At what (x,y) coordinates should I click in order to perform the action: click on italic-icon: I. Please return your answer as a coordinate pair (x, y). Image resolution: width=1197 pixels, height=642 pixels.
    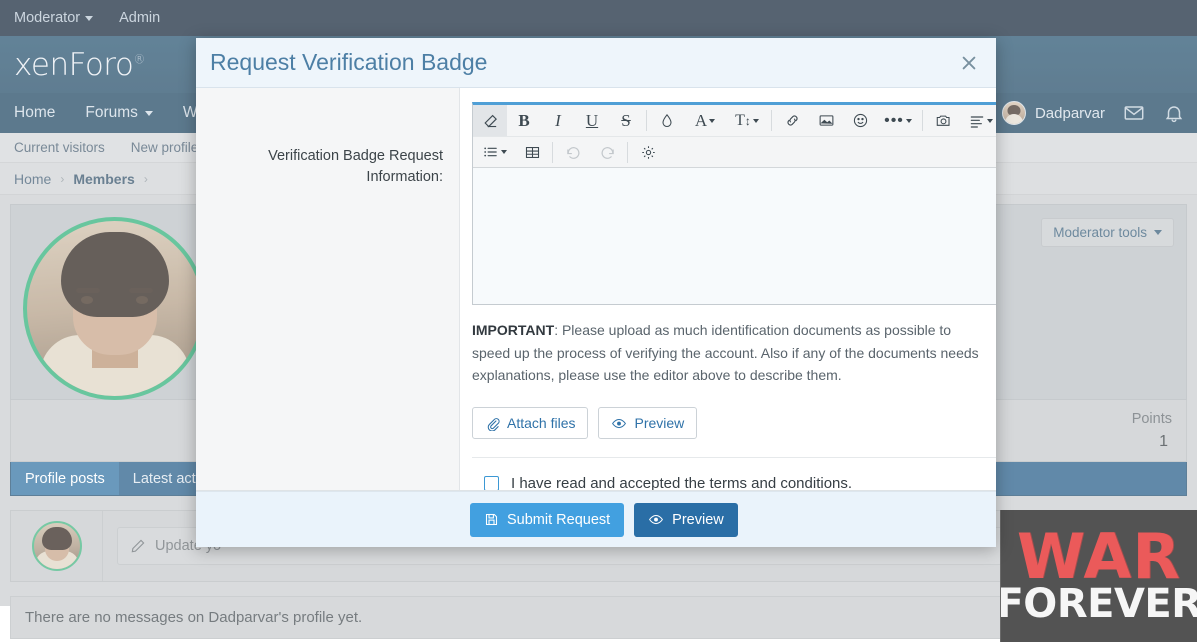
    Looking at the image, I should click on (558, 120).